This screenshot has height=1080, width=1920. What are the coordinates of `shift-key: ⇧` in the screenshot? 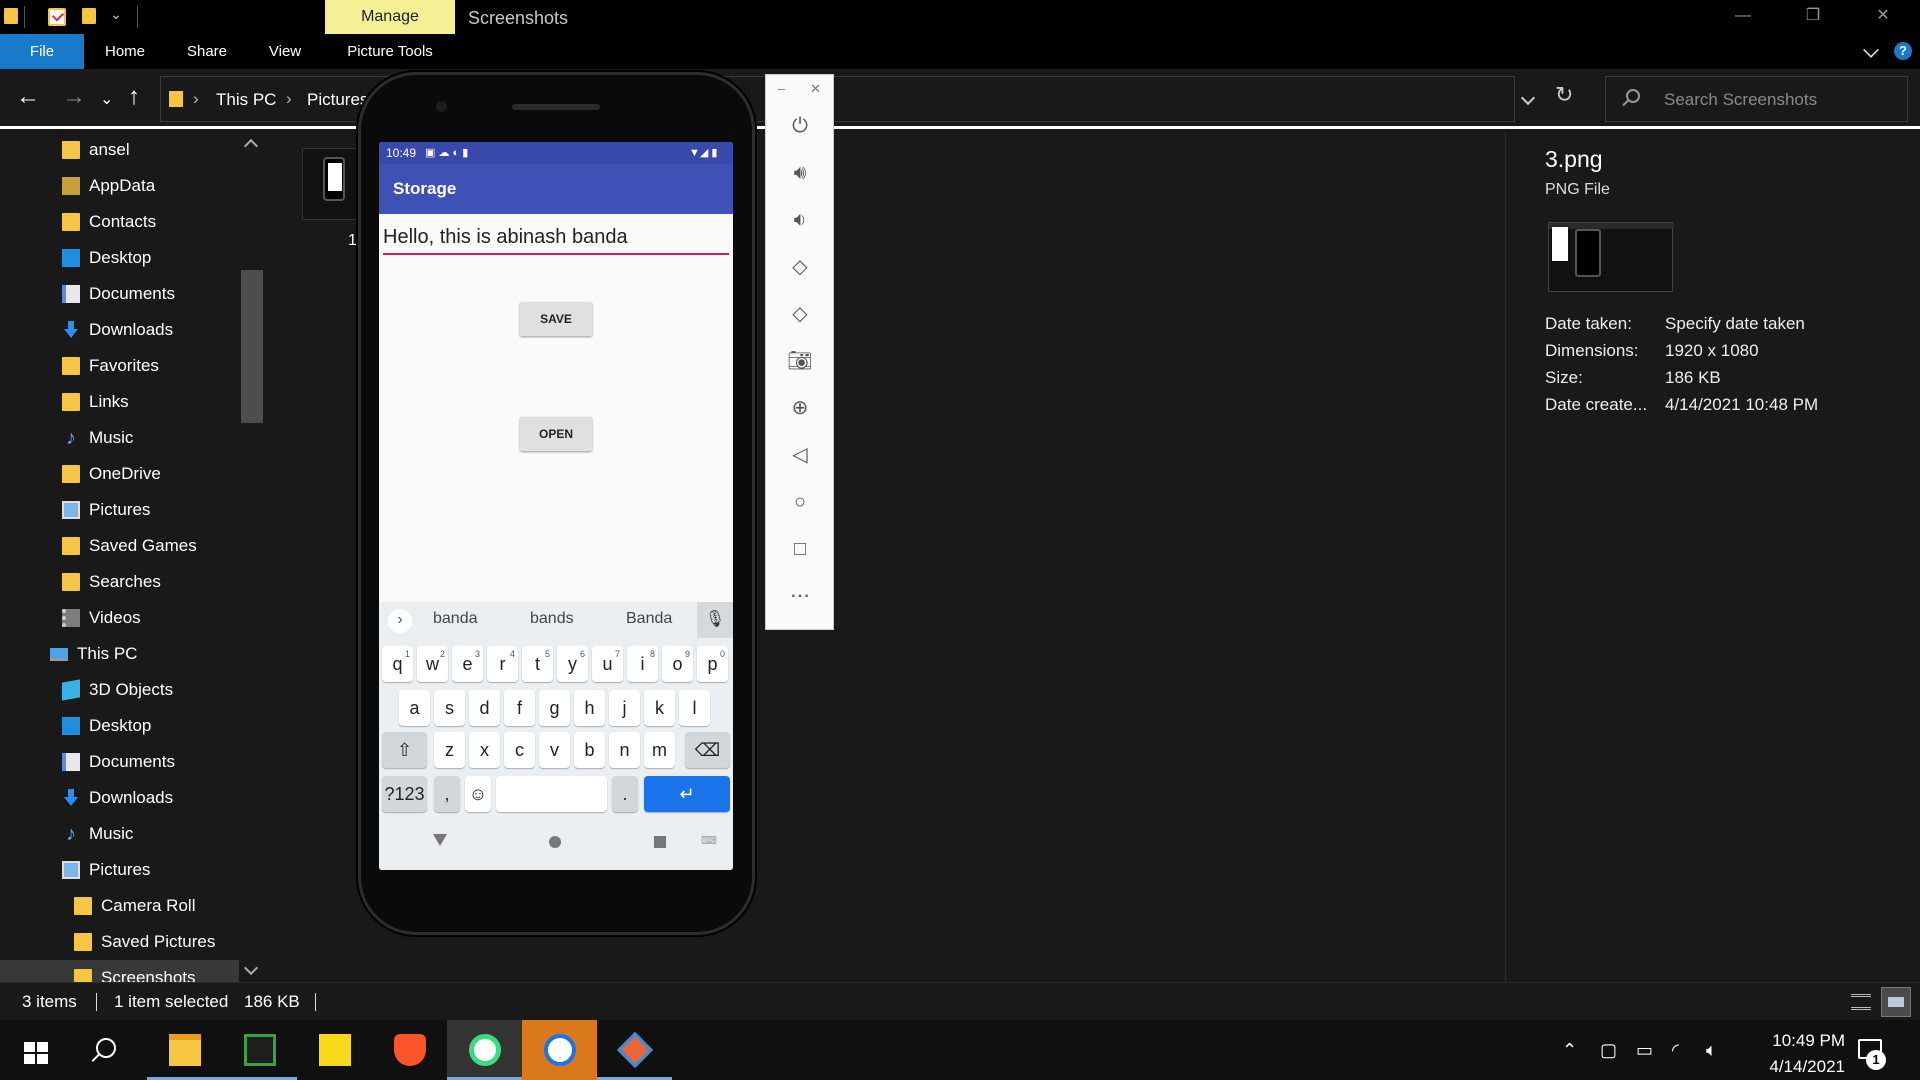 It's located at (404, 750).